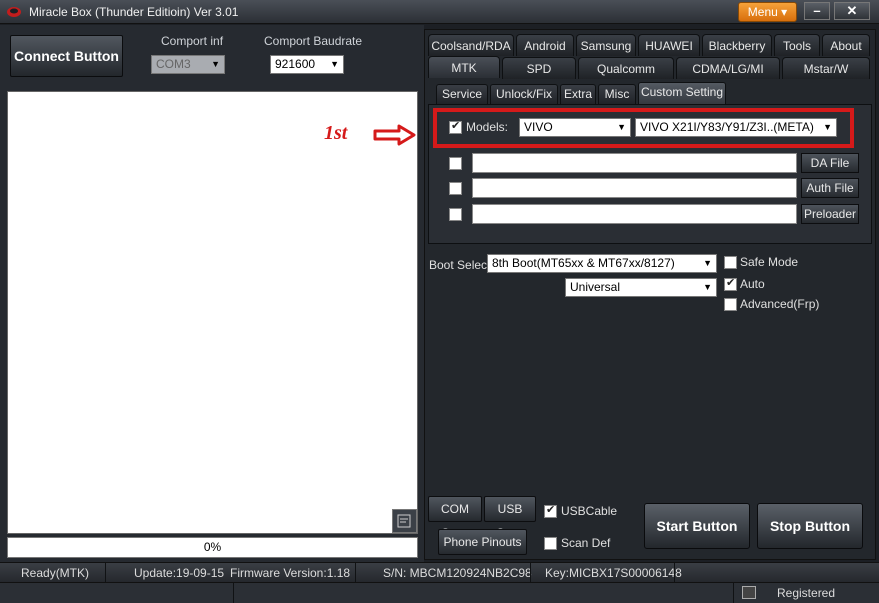 The width and height of the screenshot is (879, 603). What do you see at coordinates (394, 135) in the screenshot?
I see `arrow-right-icon` at bounding box center [394, 135].